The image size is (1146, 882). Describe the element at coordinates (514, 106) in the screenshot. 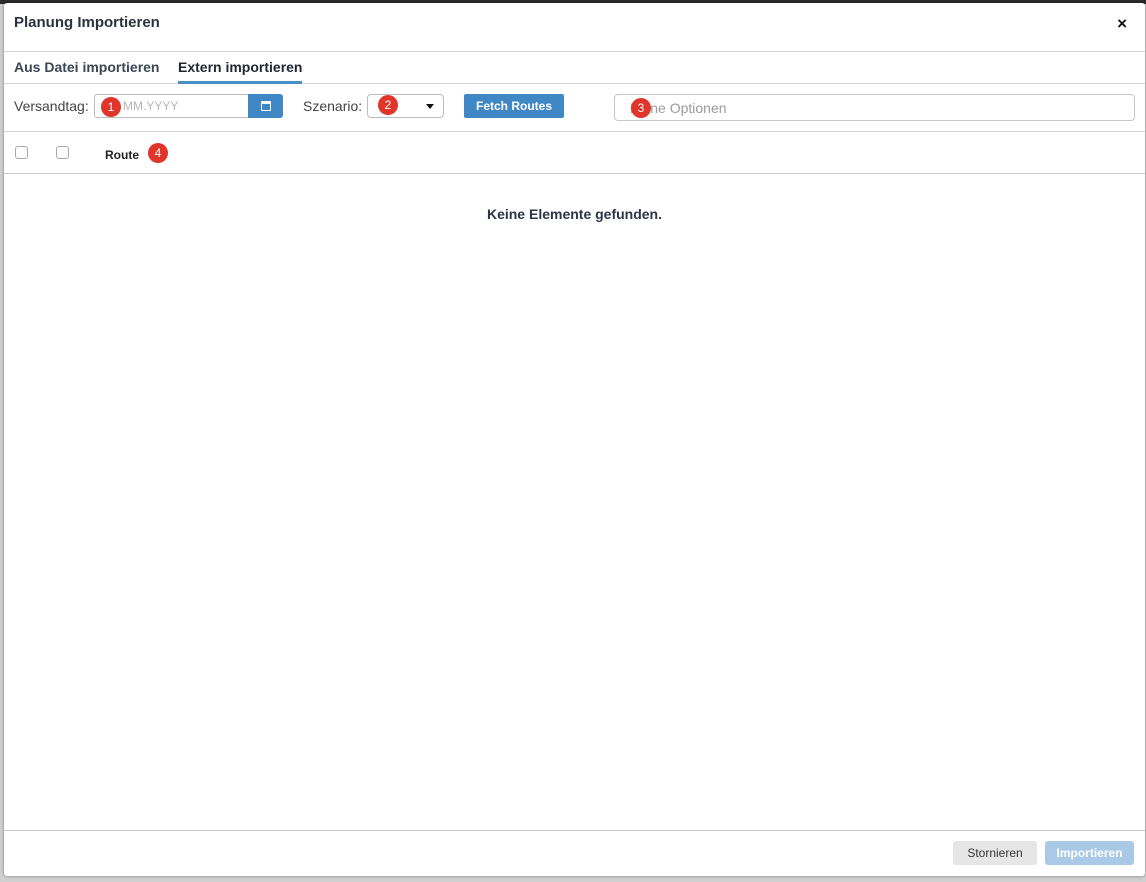

I see `fetch-routes-button: Fetch Routes` at that location.